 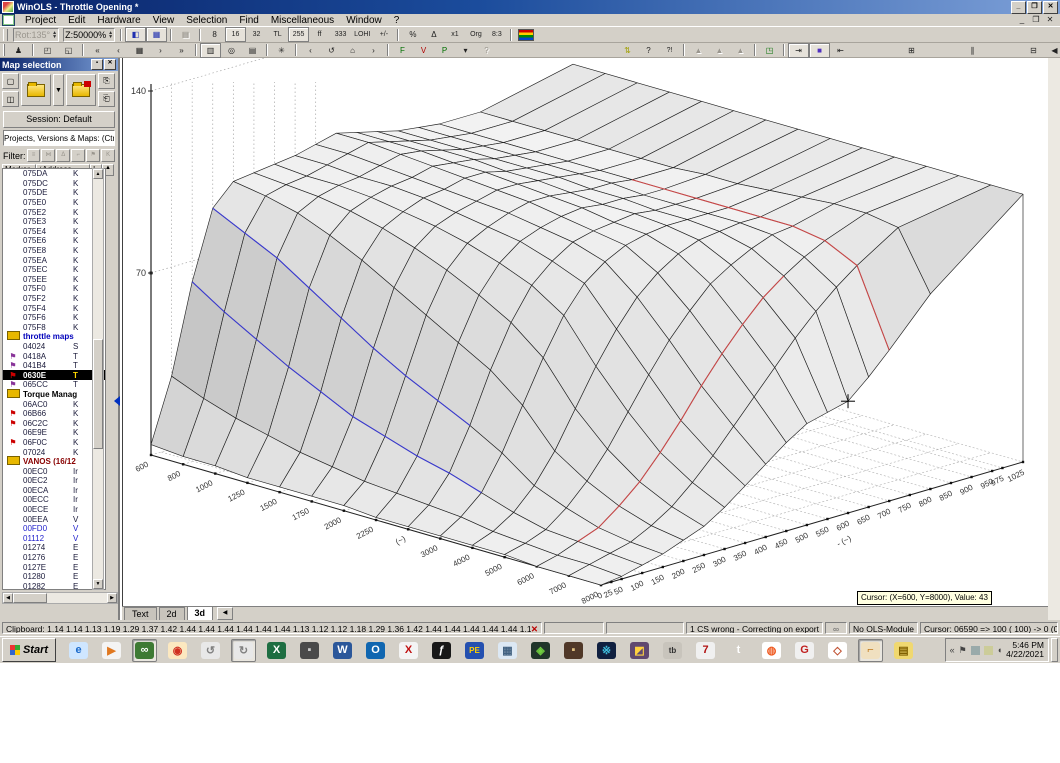 What do you see at coordinates (214, 34) in the screenshot?
I see `8bit-button: 8` at bounding box center [214, 34].